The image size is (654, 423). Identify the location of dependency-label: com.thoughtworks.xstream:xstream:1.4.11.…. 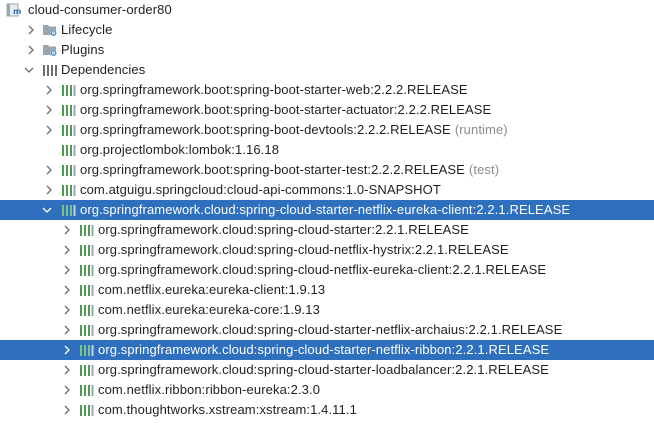
(227, 409).